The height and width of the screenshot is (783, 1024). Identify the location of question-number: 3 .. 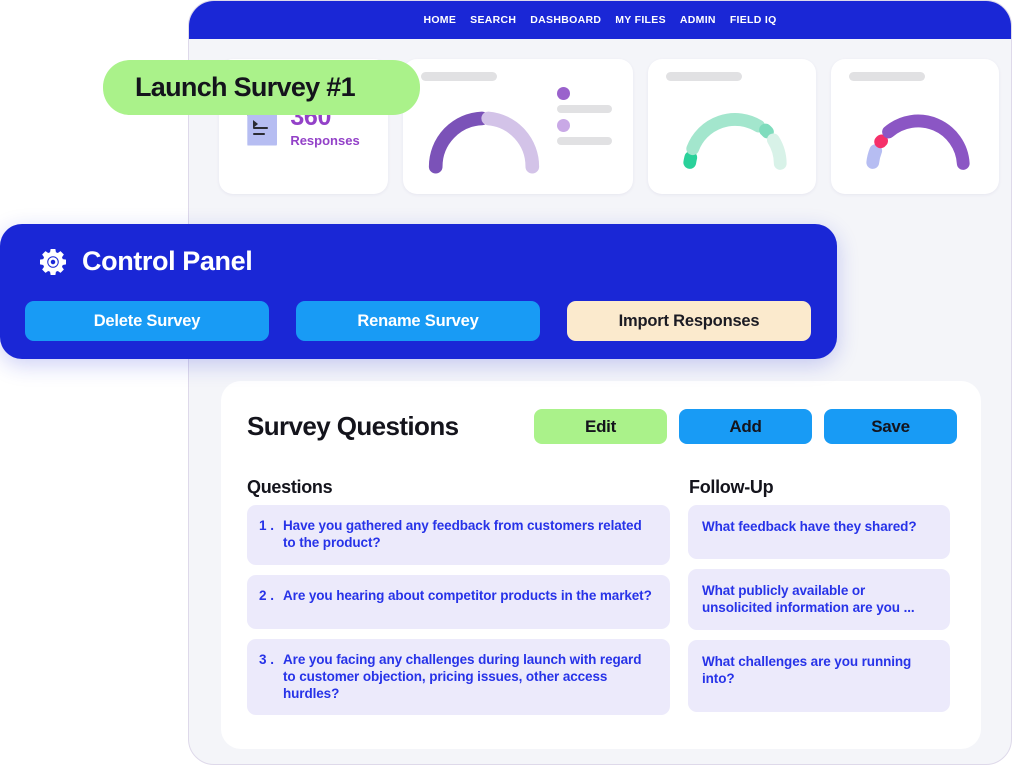
(267, 659).